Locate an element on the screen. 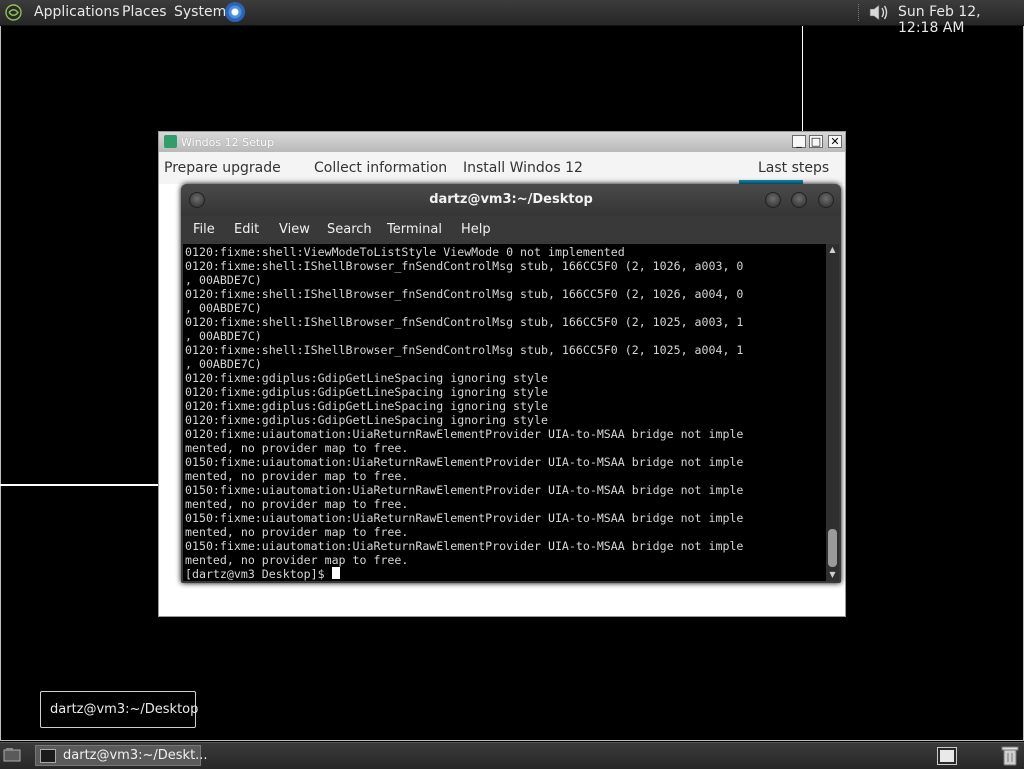 Image resolution: width=1024 pixels, height=769 pixels. desktop-divider-vertical is located at coordinates (802, 79).